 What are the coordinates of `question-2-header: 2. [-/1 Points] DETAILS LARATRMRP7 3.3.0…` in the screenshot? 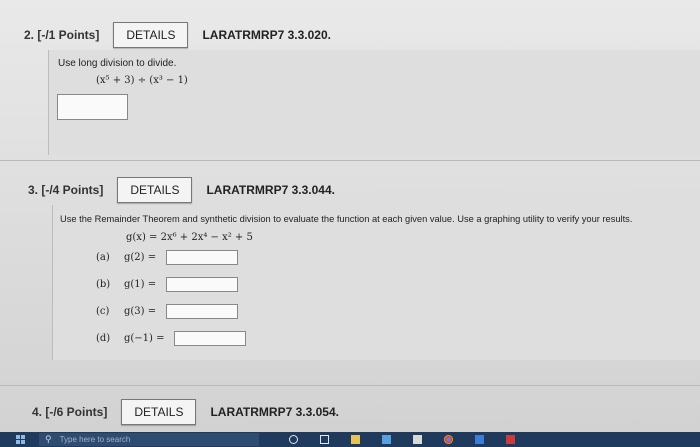 It's located at (177, 35).